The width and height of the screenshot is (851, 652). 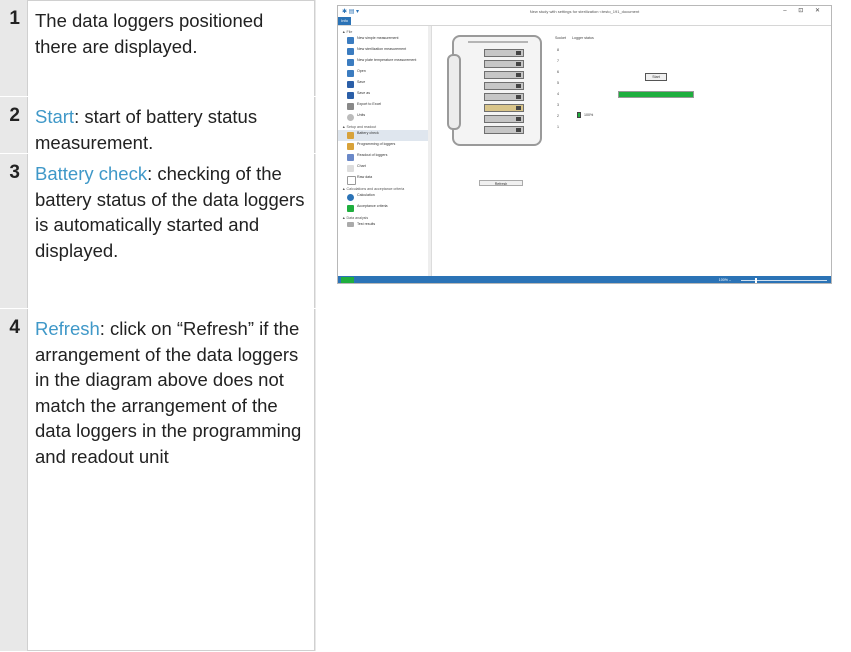 What do you see at coordinates (382, 49) in the screenshot?
I see `menu-item-label: New sterilization measurement` at bounding box center [382, 49].